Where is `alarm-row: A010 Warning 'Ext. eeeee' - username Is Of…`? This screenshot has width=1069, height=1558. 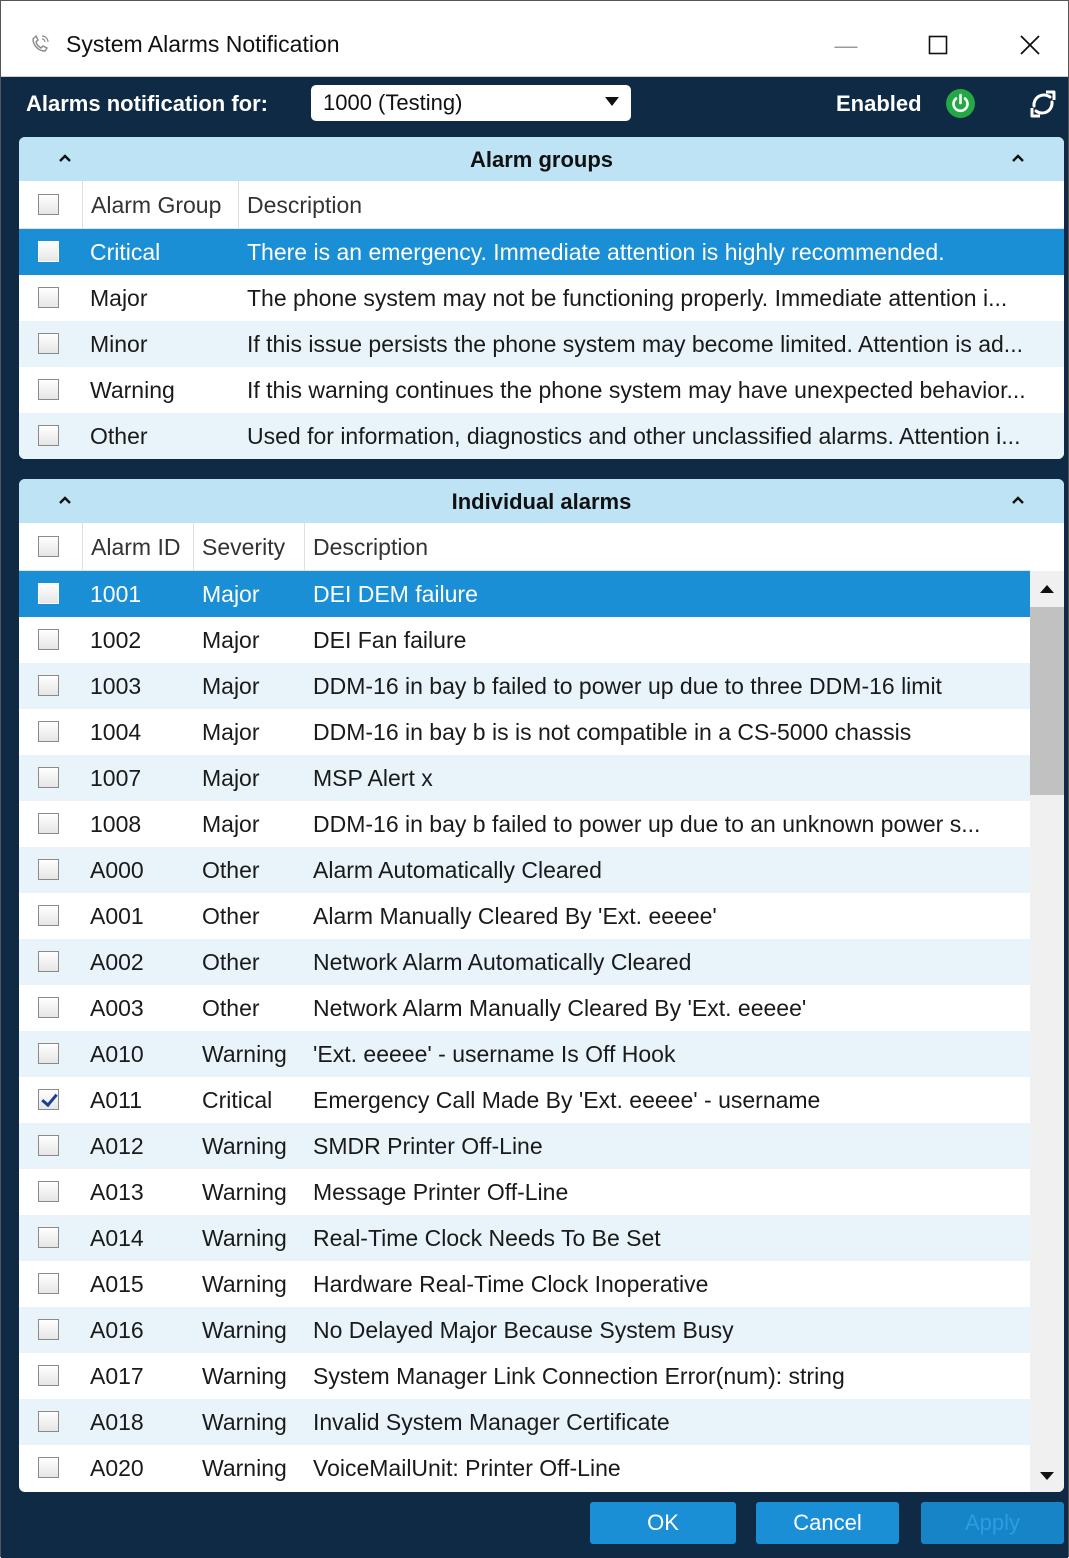 alarm-row: A010 Warning 'Ext. eeeee' - username Is Of… is located at coordinates (524, 1054).